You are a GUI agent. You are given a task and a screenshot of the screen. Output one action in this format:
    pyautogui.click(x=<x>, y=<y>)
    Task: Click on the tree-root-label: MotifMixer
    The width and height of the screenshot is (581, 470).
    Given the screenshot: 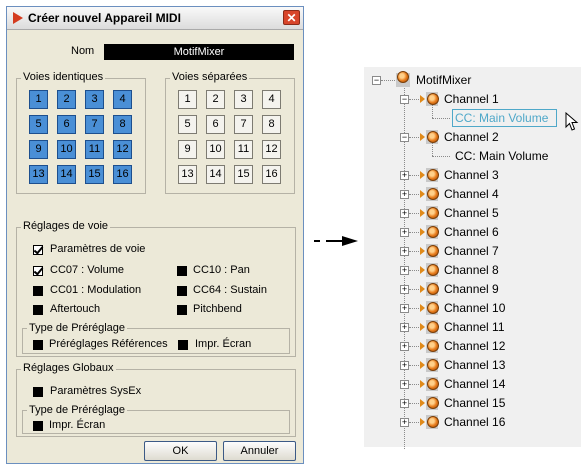 What is the action you would take?
    pyautogui.click(x=443, y=80)
    